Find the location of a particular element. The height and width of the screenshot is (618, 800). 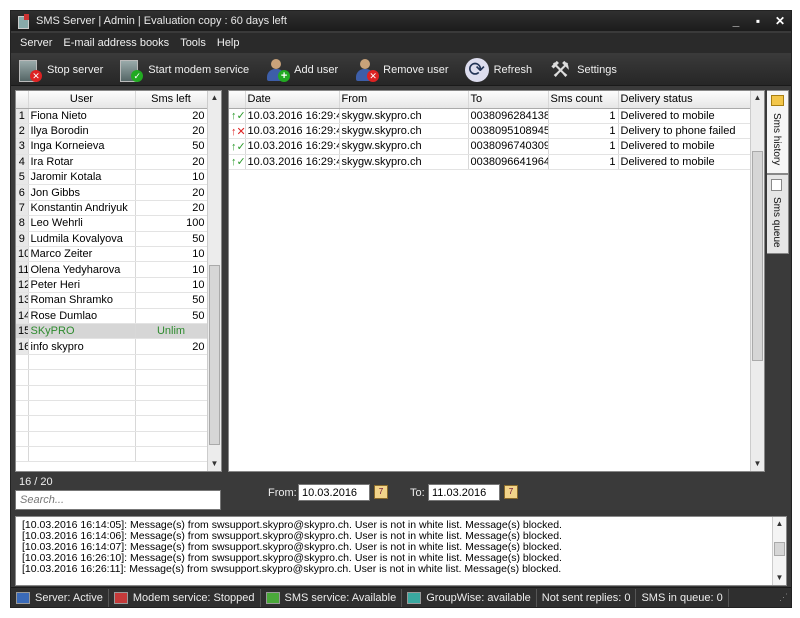

user-row: 9 Ludmila Kovalyova 50 is located at coordinates (112, 239).